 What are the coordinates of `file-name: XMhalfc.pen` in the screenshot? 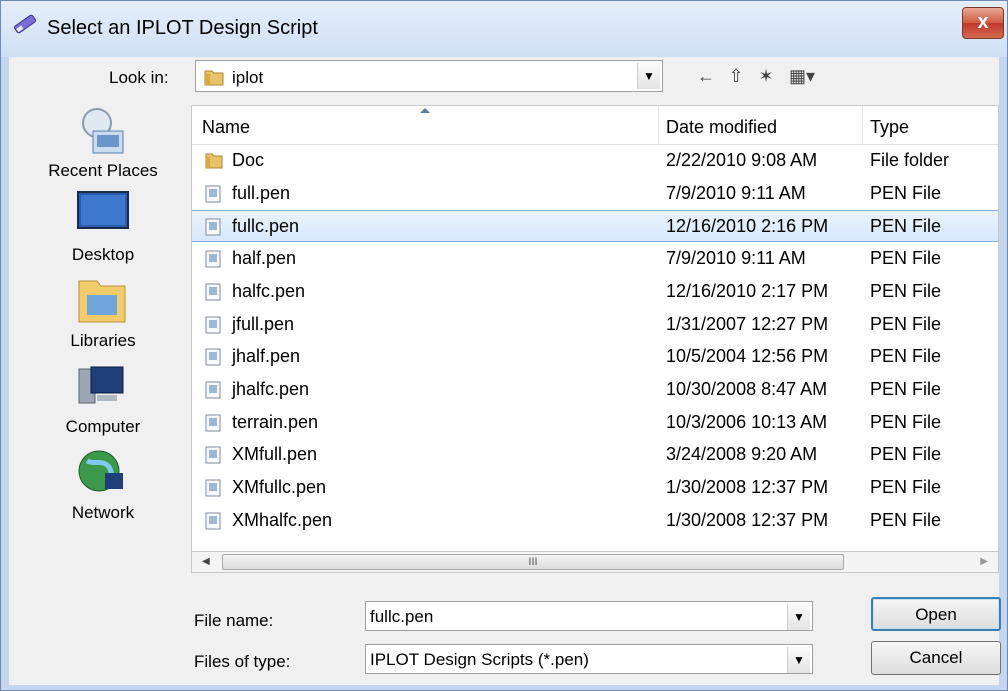 It's located at (282, 519).